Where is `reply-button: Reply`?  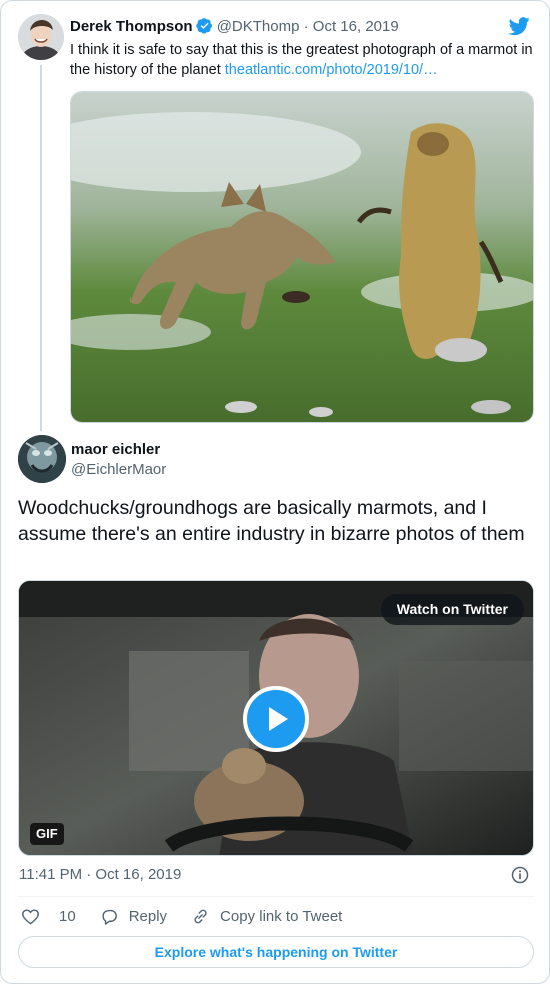 reply-button: Reply is located at coordinates (133, 916).